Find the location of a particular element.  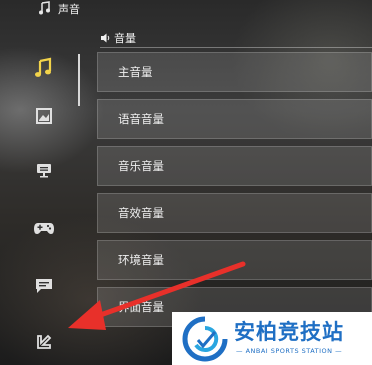

sidebar-item-monitor is located at coordinates (44, 170).